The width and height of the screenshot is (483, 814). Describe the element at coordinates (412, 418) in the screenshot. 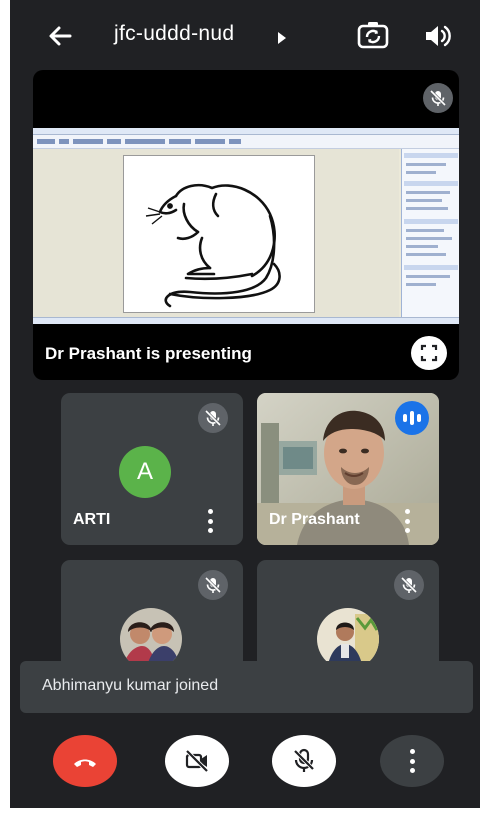

I see `speaking-indicator-icon` at that location.